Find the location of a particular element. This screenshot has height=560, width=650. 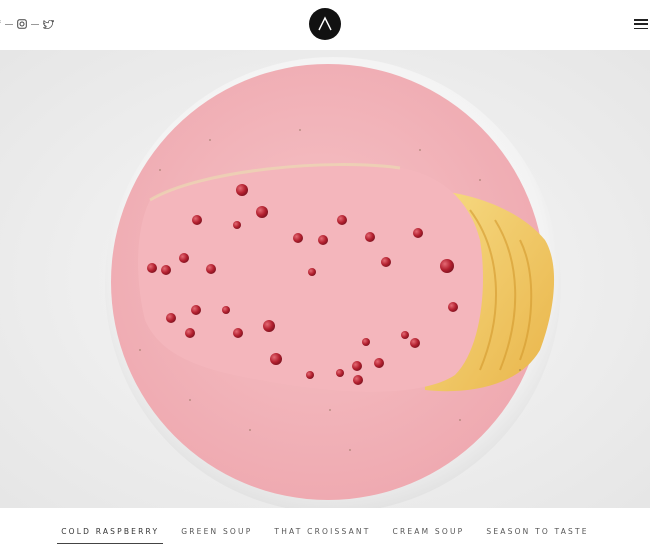

facebook-icon: f is located at coordinates (0, 24).